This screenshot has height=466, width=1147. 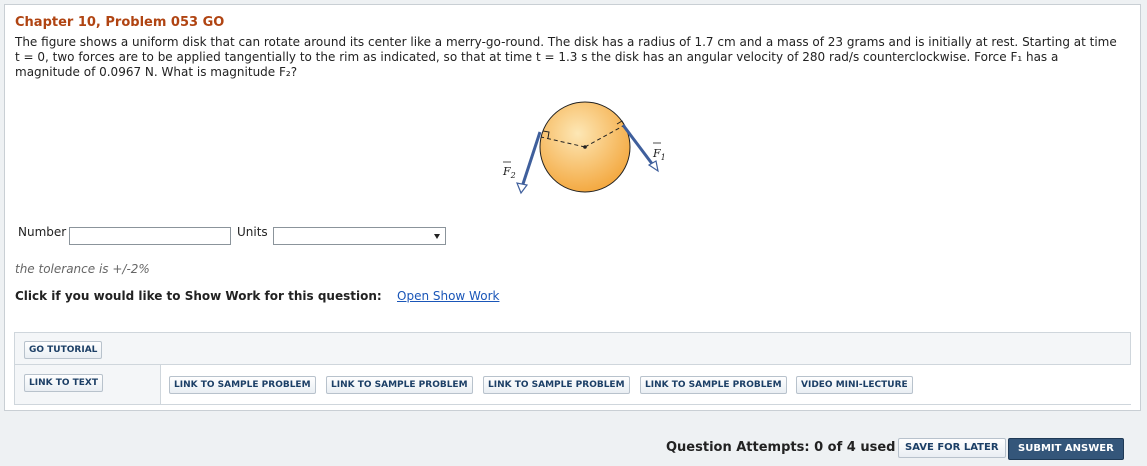 I want to click on tutorial-bar: GO TUTORIAL, so click(x=572, y=348).